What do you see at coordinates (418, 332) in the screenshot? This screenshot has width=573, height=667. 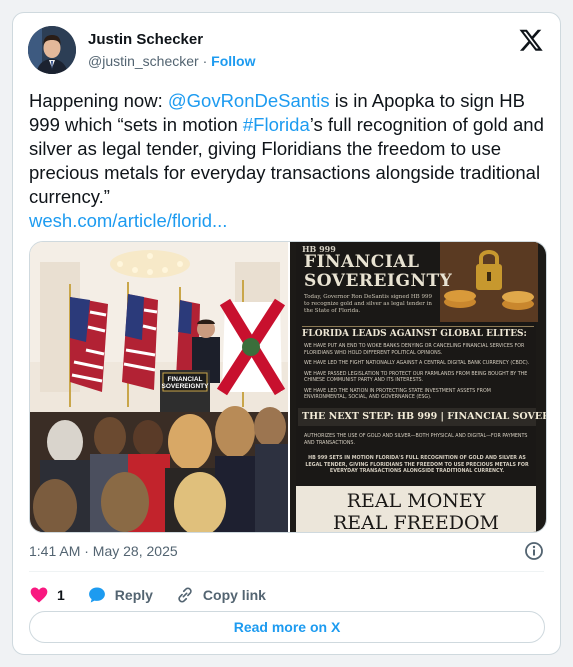 I see `flyer-section-heading: FLORIDA LEADS AGAINST GLOBAL ELITES:` at bounding box center [418, 332].